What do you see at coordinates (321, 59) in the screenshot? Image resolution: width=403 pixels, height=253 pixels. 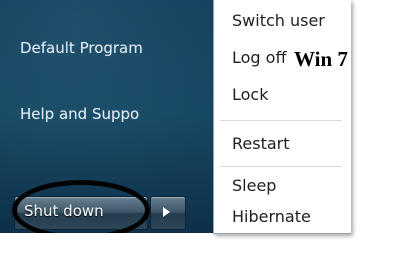 I see `win7-caption: Win 7` at bounding box center [321, 59].